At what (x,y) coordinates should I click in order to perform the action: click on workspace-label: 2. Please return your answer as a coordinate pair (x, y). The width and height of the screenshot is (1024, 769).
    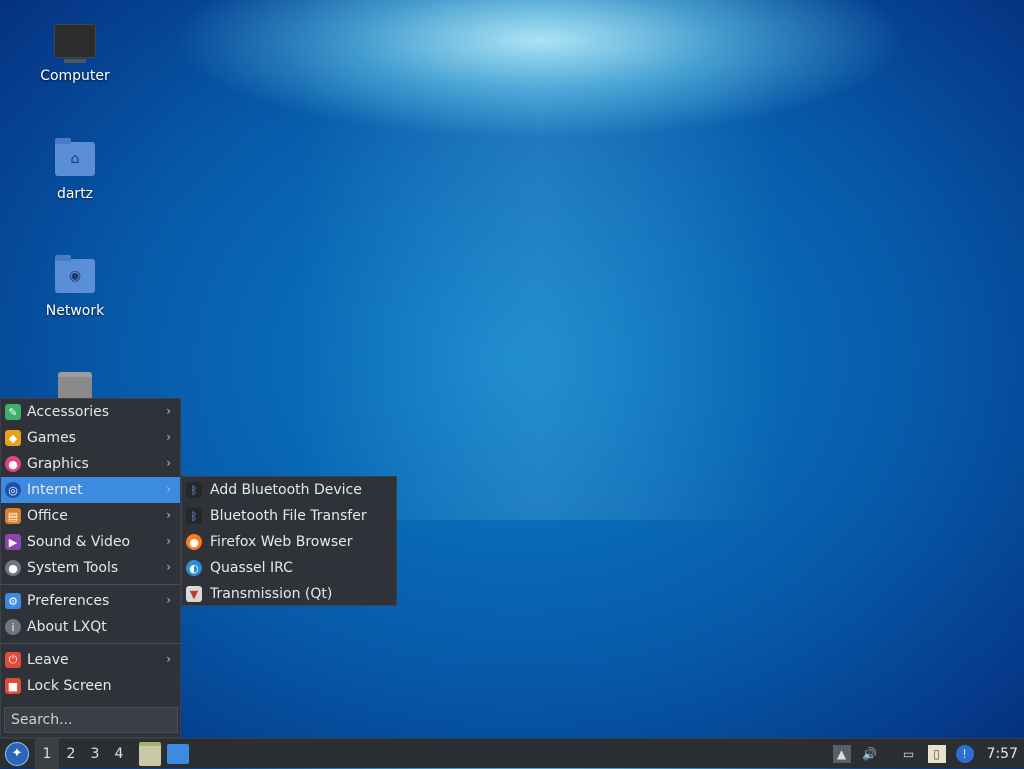
    Looking at the image, I should click on (71, 753).